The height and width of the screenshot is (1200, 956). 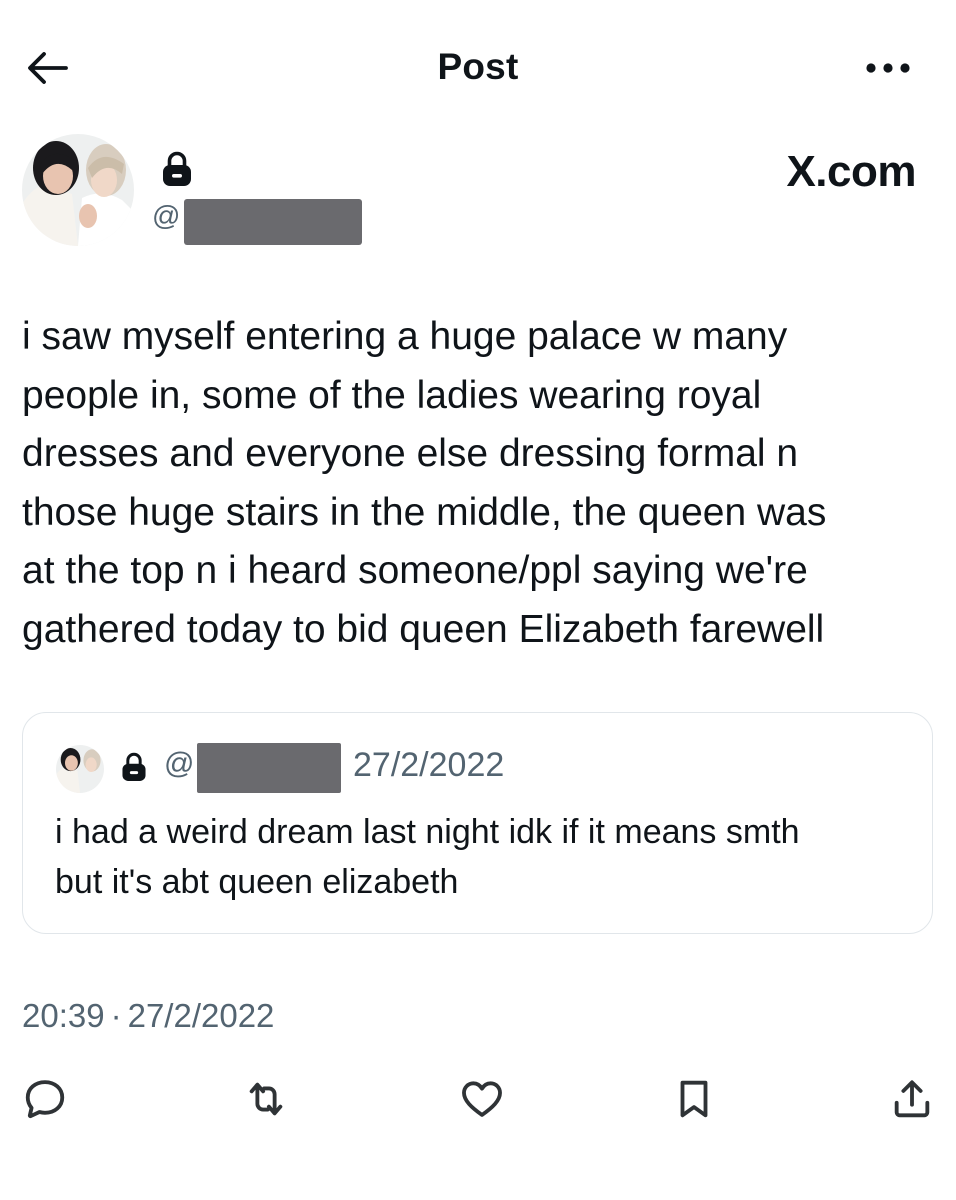 I want to click on author-handle-prefix: @, so click(x=166, y=215).